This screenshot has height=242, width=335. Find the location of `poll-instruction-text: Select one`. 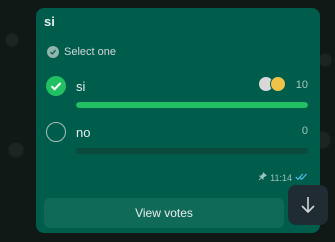

poll-instruction-text: Select one is located at coordinates (90, 52).